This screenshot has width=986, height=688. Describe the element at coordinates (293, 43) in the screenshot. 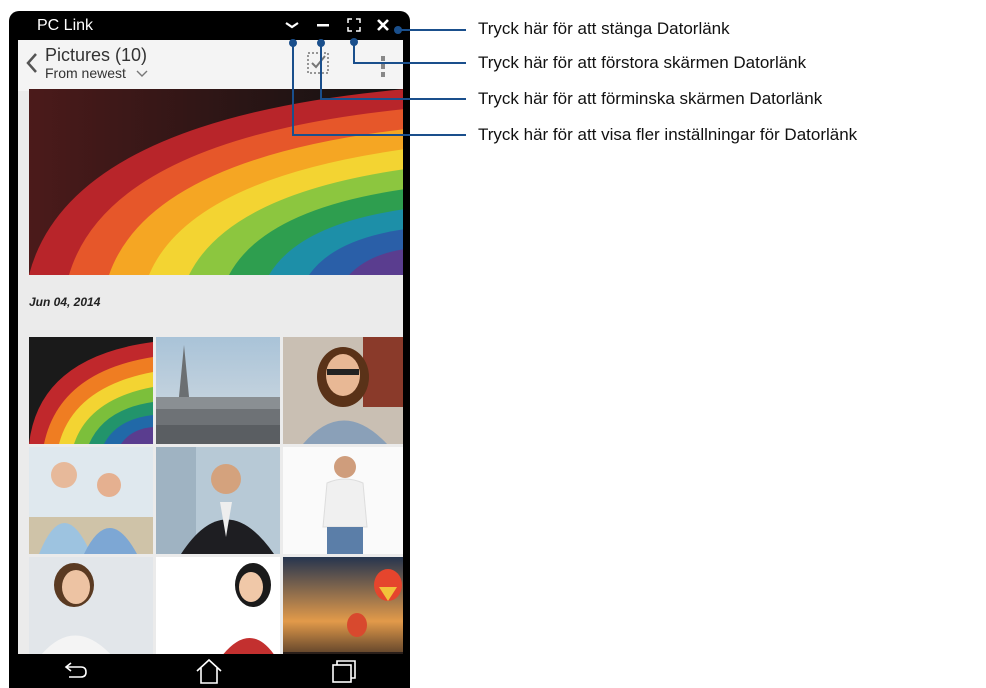

I see `settings-callout-dot` at that location.